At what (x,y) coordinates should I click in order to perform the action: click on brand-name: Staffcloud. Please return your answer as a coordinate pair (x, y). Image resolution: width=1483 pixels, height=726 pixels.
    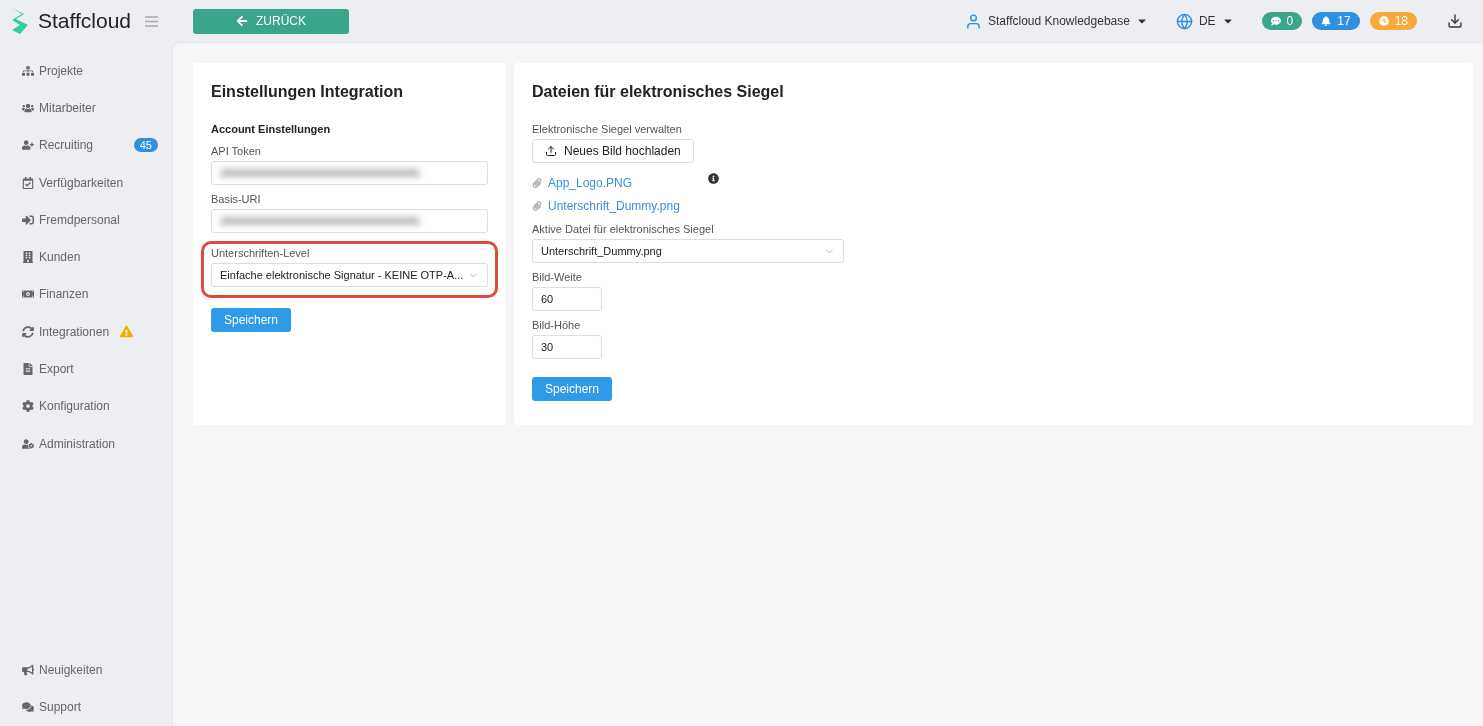
    Looking at the image, I should click on (84, 21).